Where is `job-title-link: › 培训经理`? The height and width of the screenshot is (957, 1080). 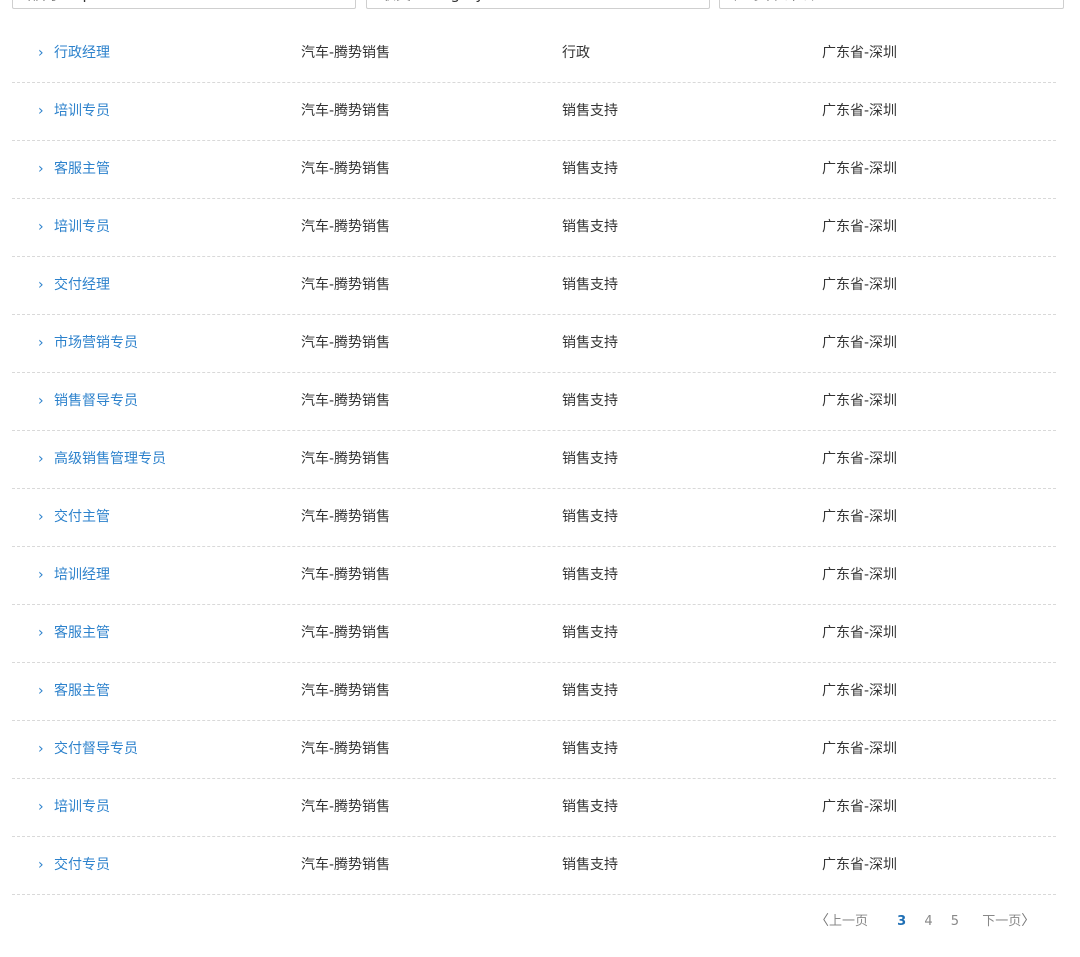 job-title-link: › 培训经理 is located at coordinates (74, 575).